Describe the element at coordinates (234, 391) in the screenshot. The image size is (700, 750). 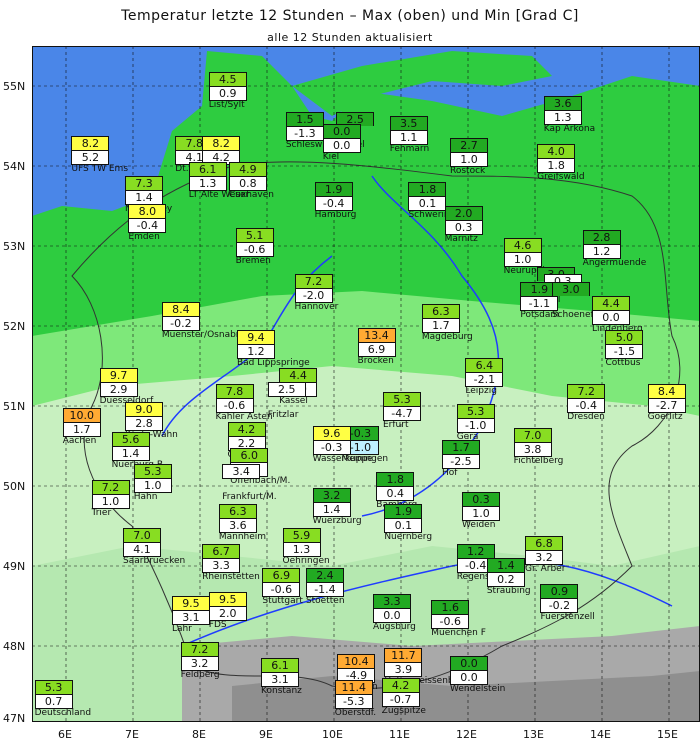
I see `station-max-value: 7.8` at that location.